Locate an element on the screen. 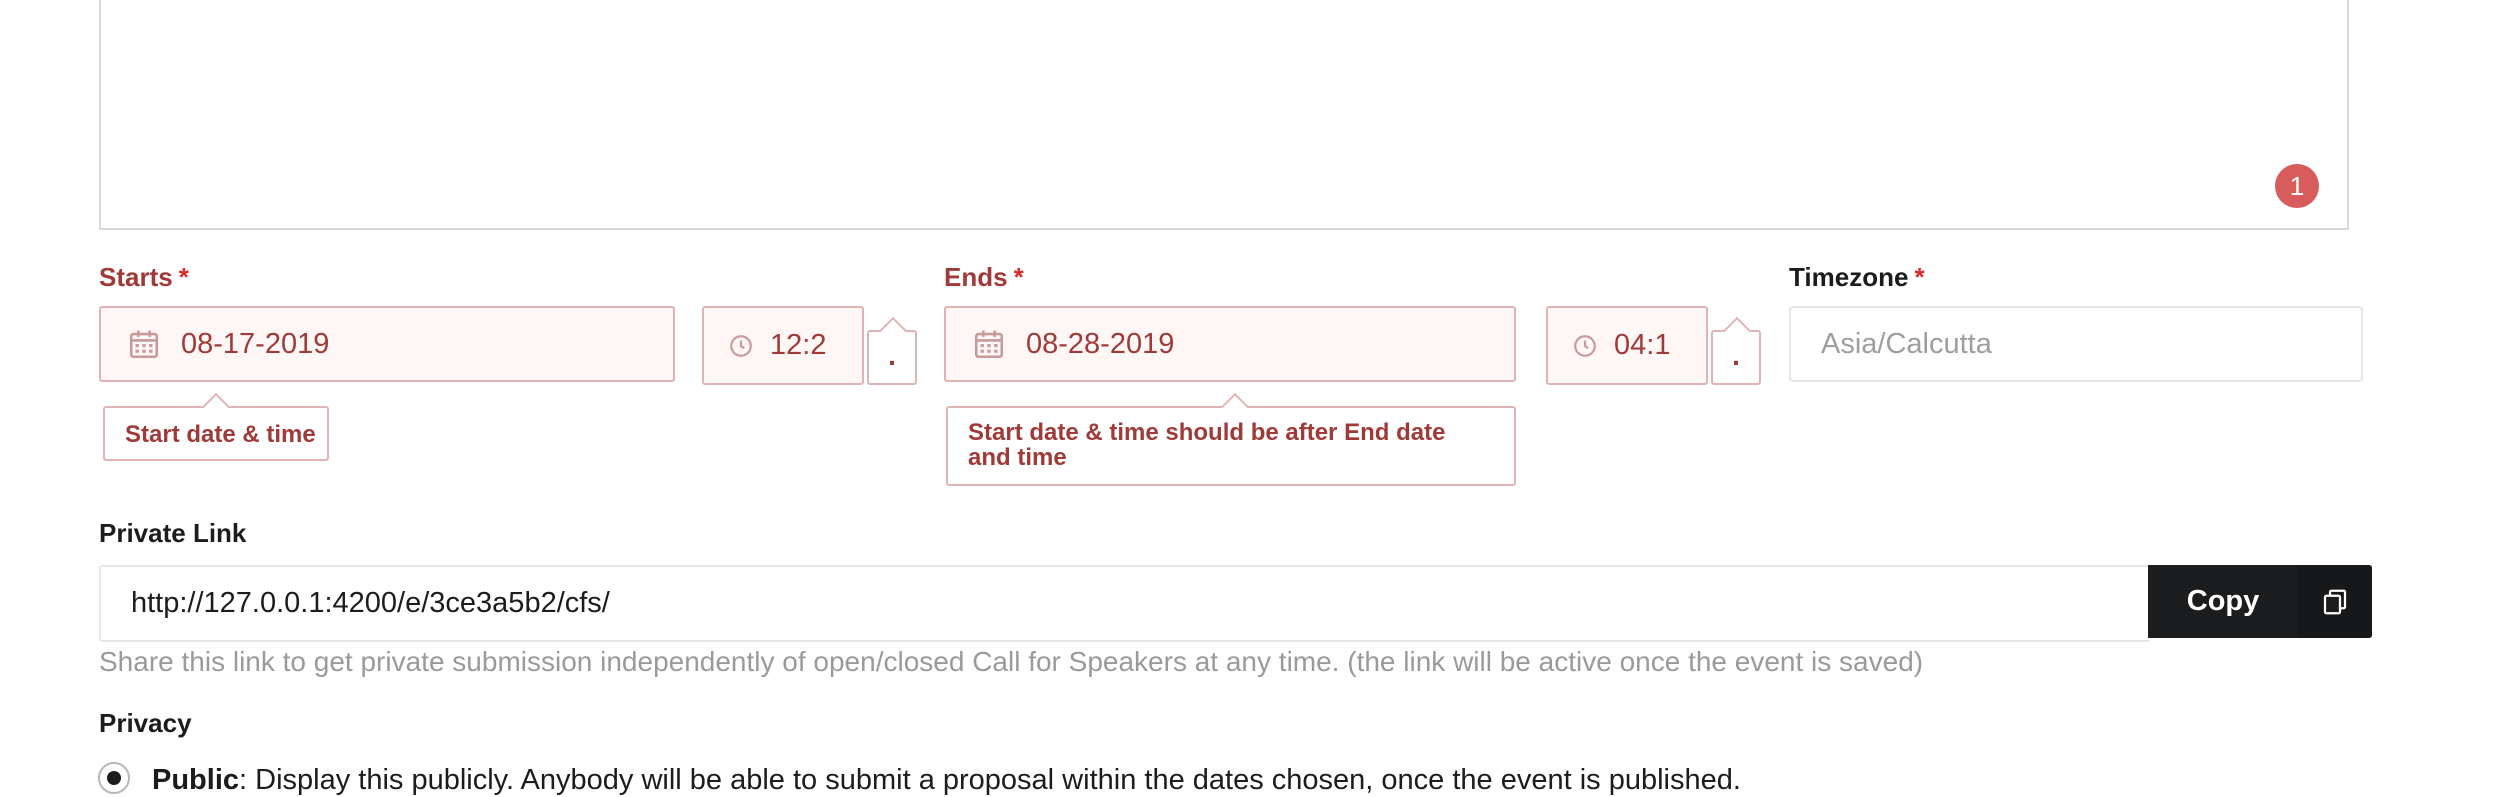 Image resolution: width=2512 pixels, height=797 pixels. start-ampm-value: . is located at coordinates (892, 355).